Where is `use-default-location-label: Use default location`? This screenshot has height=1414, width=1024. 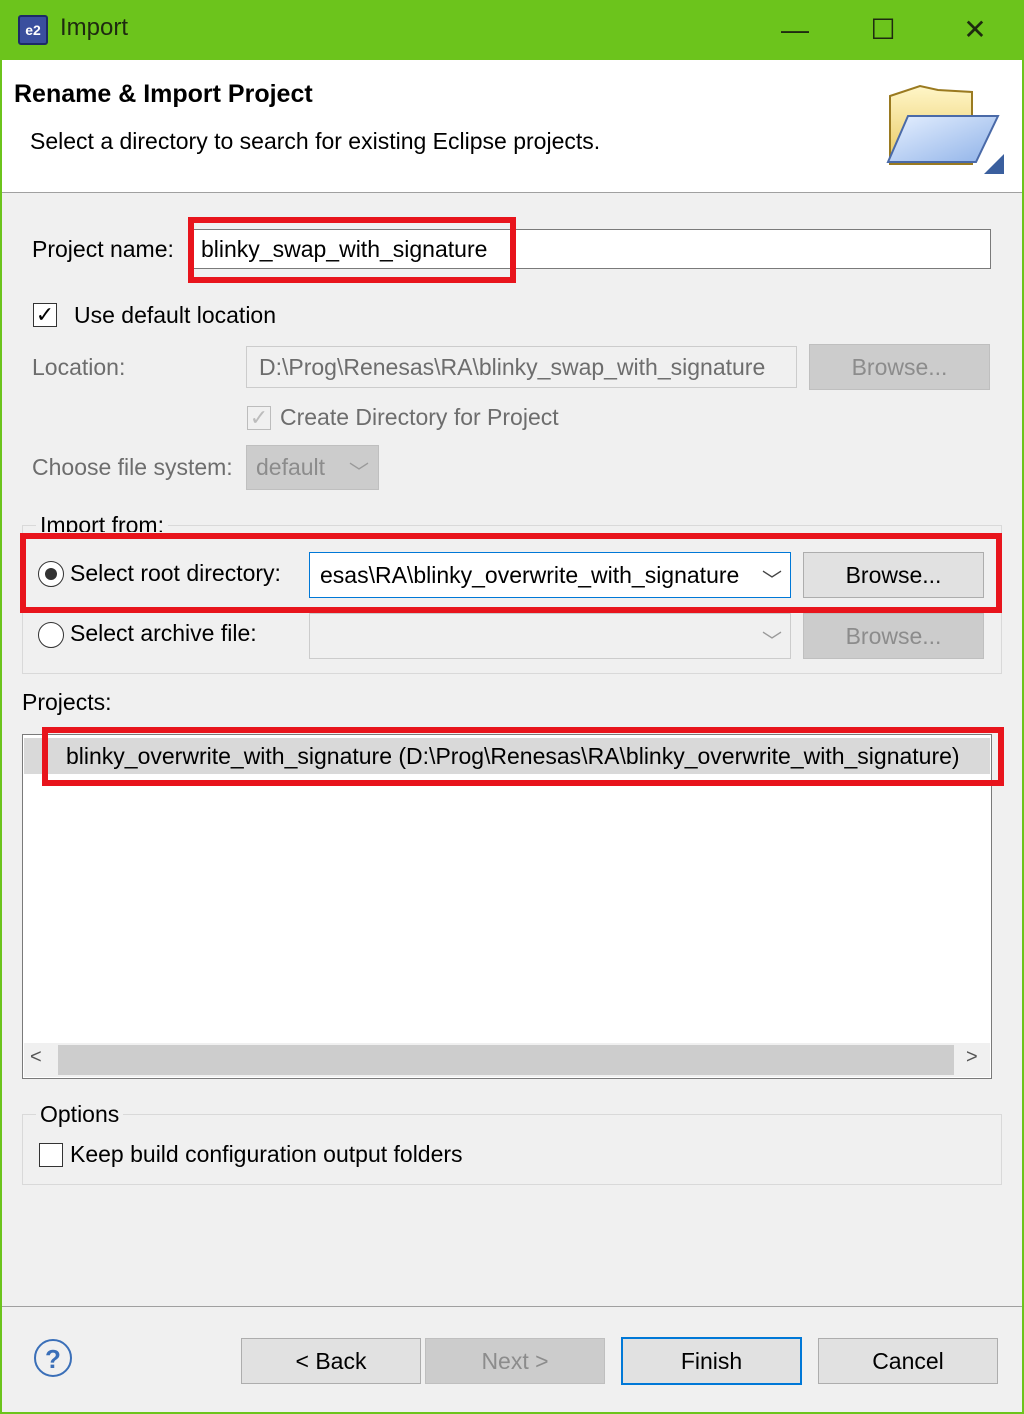 use-default-location-label: Use default location is located at coordinates (175, 315).